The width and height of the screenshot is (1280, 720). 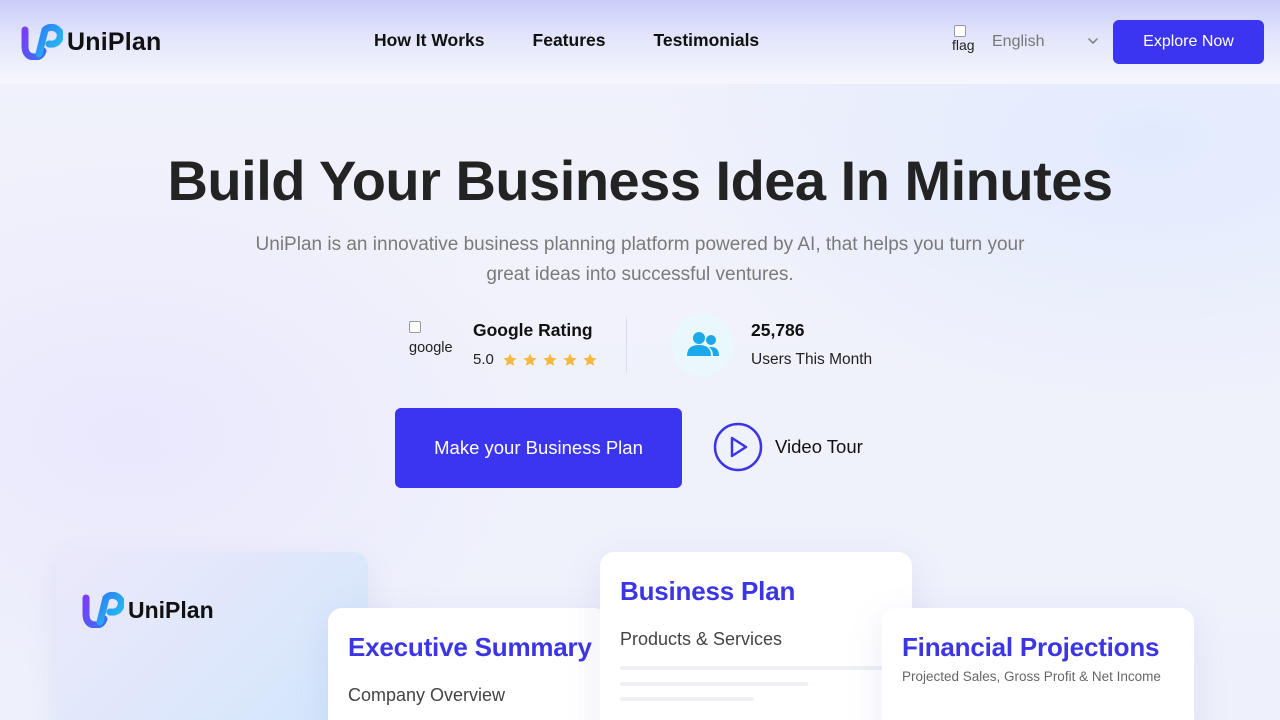 What do you see at coordinates (538, 448) in the screenshot?
I see `make-business-plan-button: Make your Business Plan` at bounding box center [538, 448].